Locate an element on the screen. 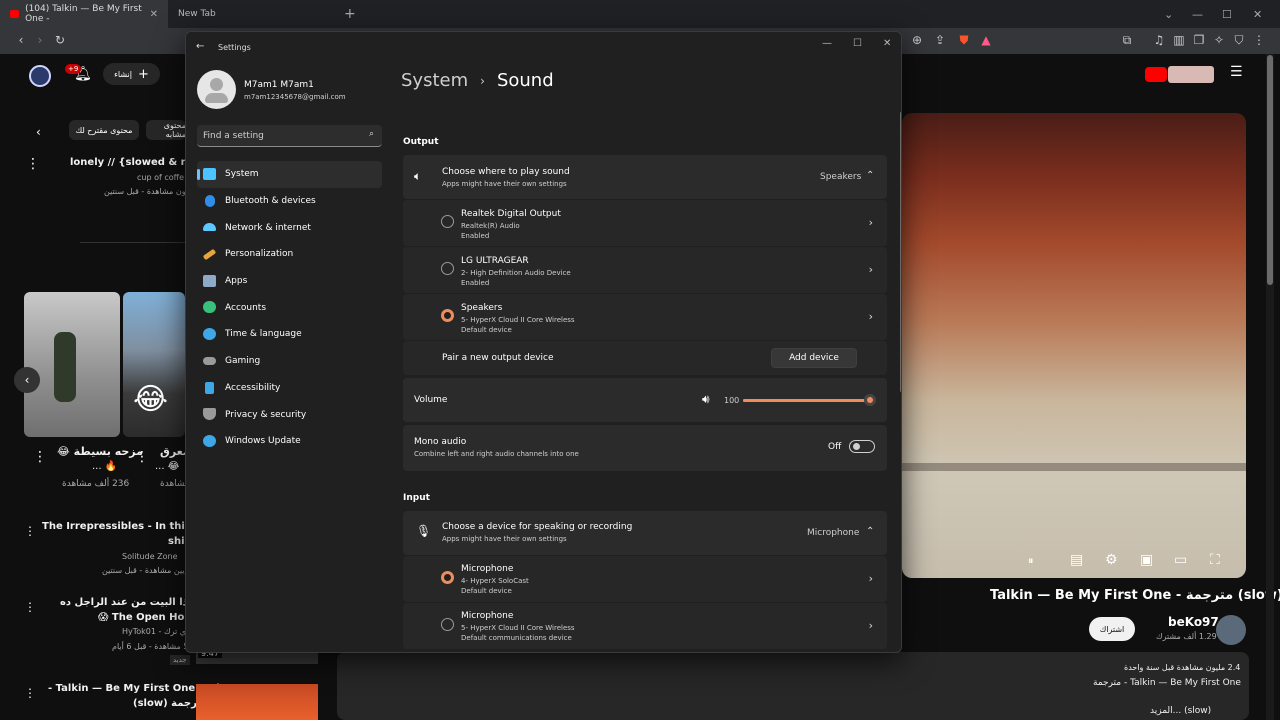 The height and width of the screenshot is (720, 1280). new-tab-button: + is located at coordinates (350, 14).